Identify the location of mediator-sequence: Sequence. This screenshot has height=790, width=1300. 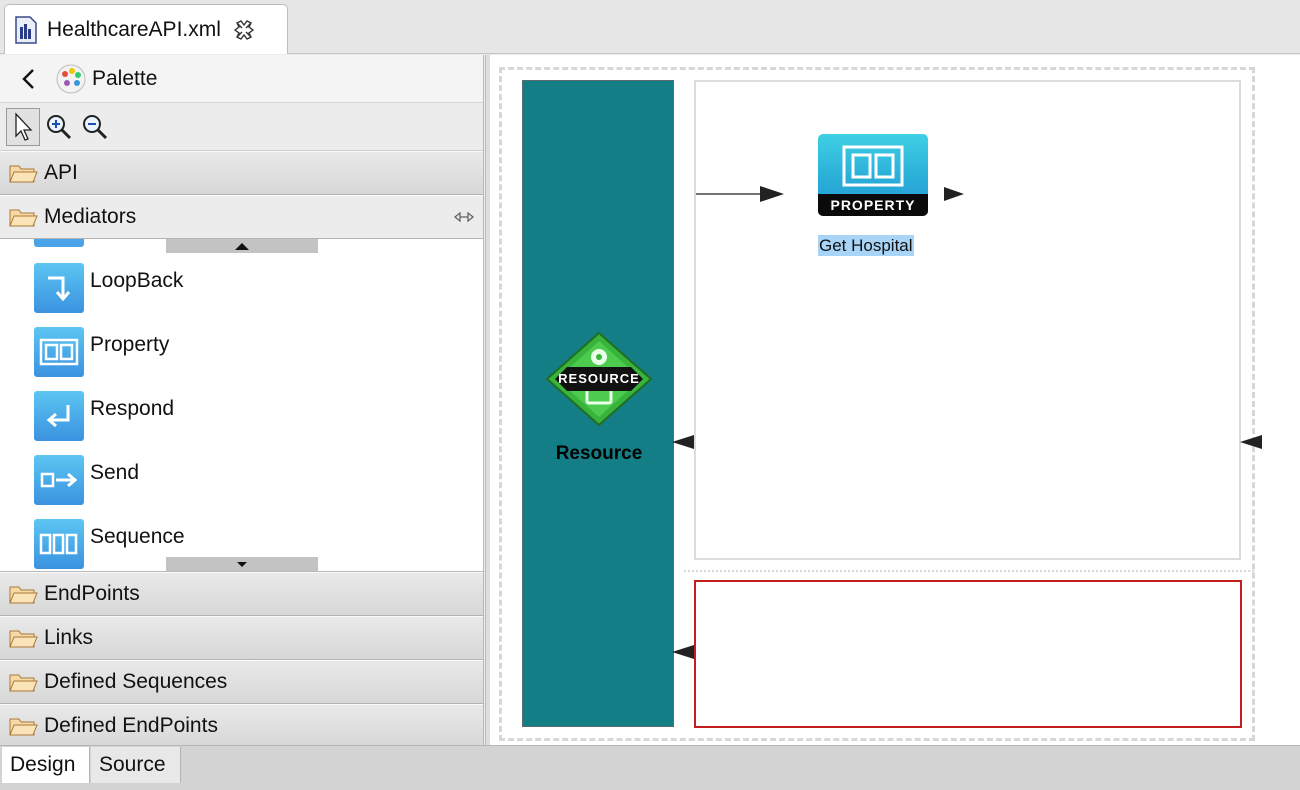
(109, 545).